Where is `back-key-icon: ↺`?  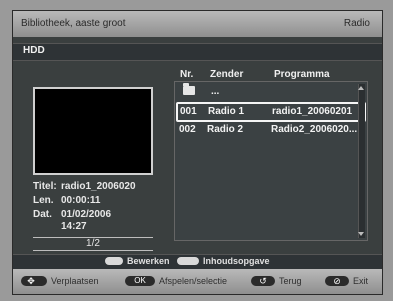 back-key-icon: ↺ is located at coordinates (263, 281).